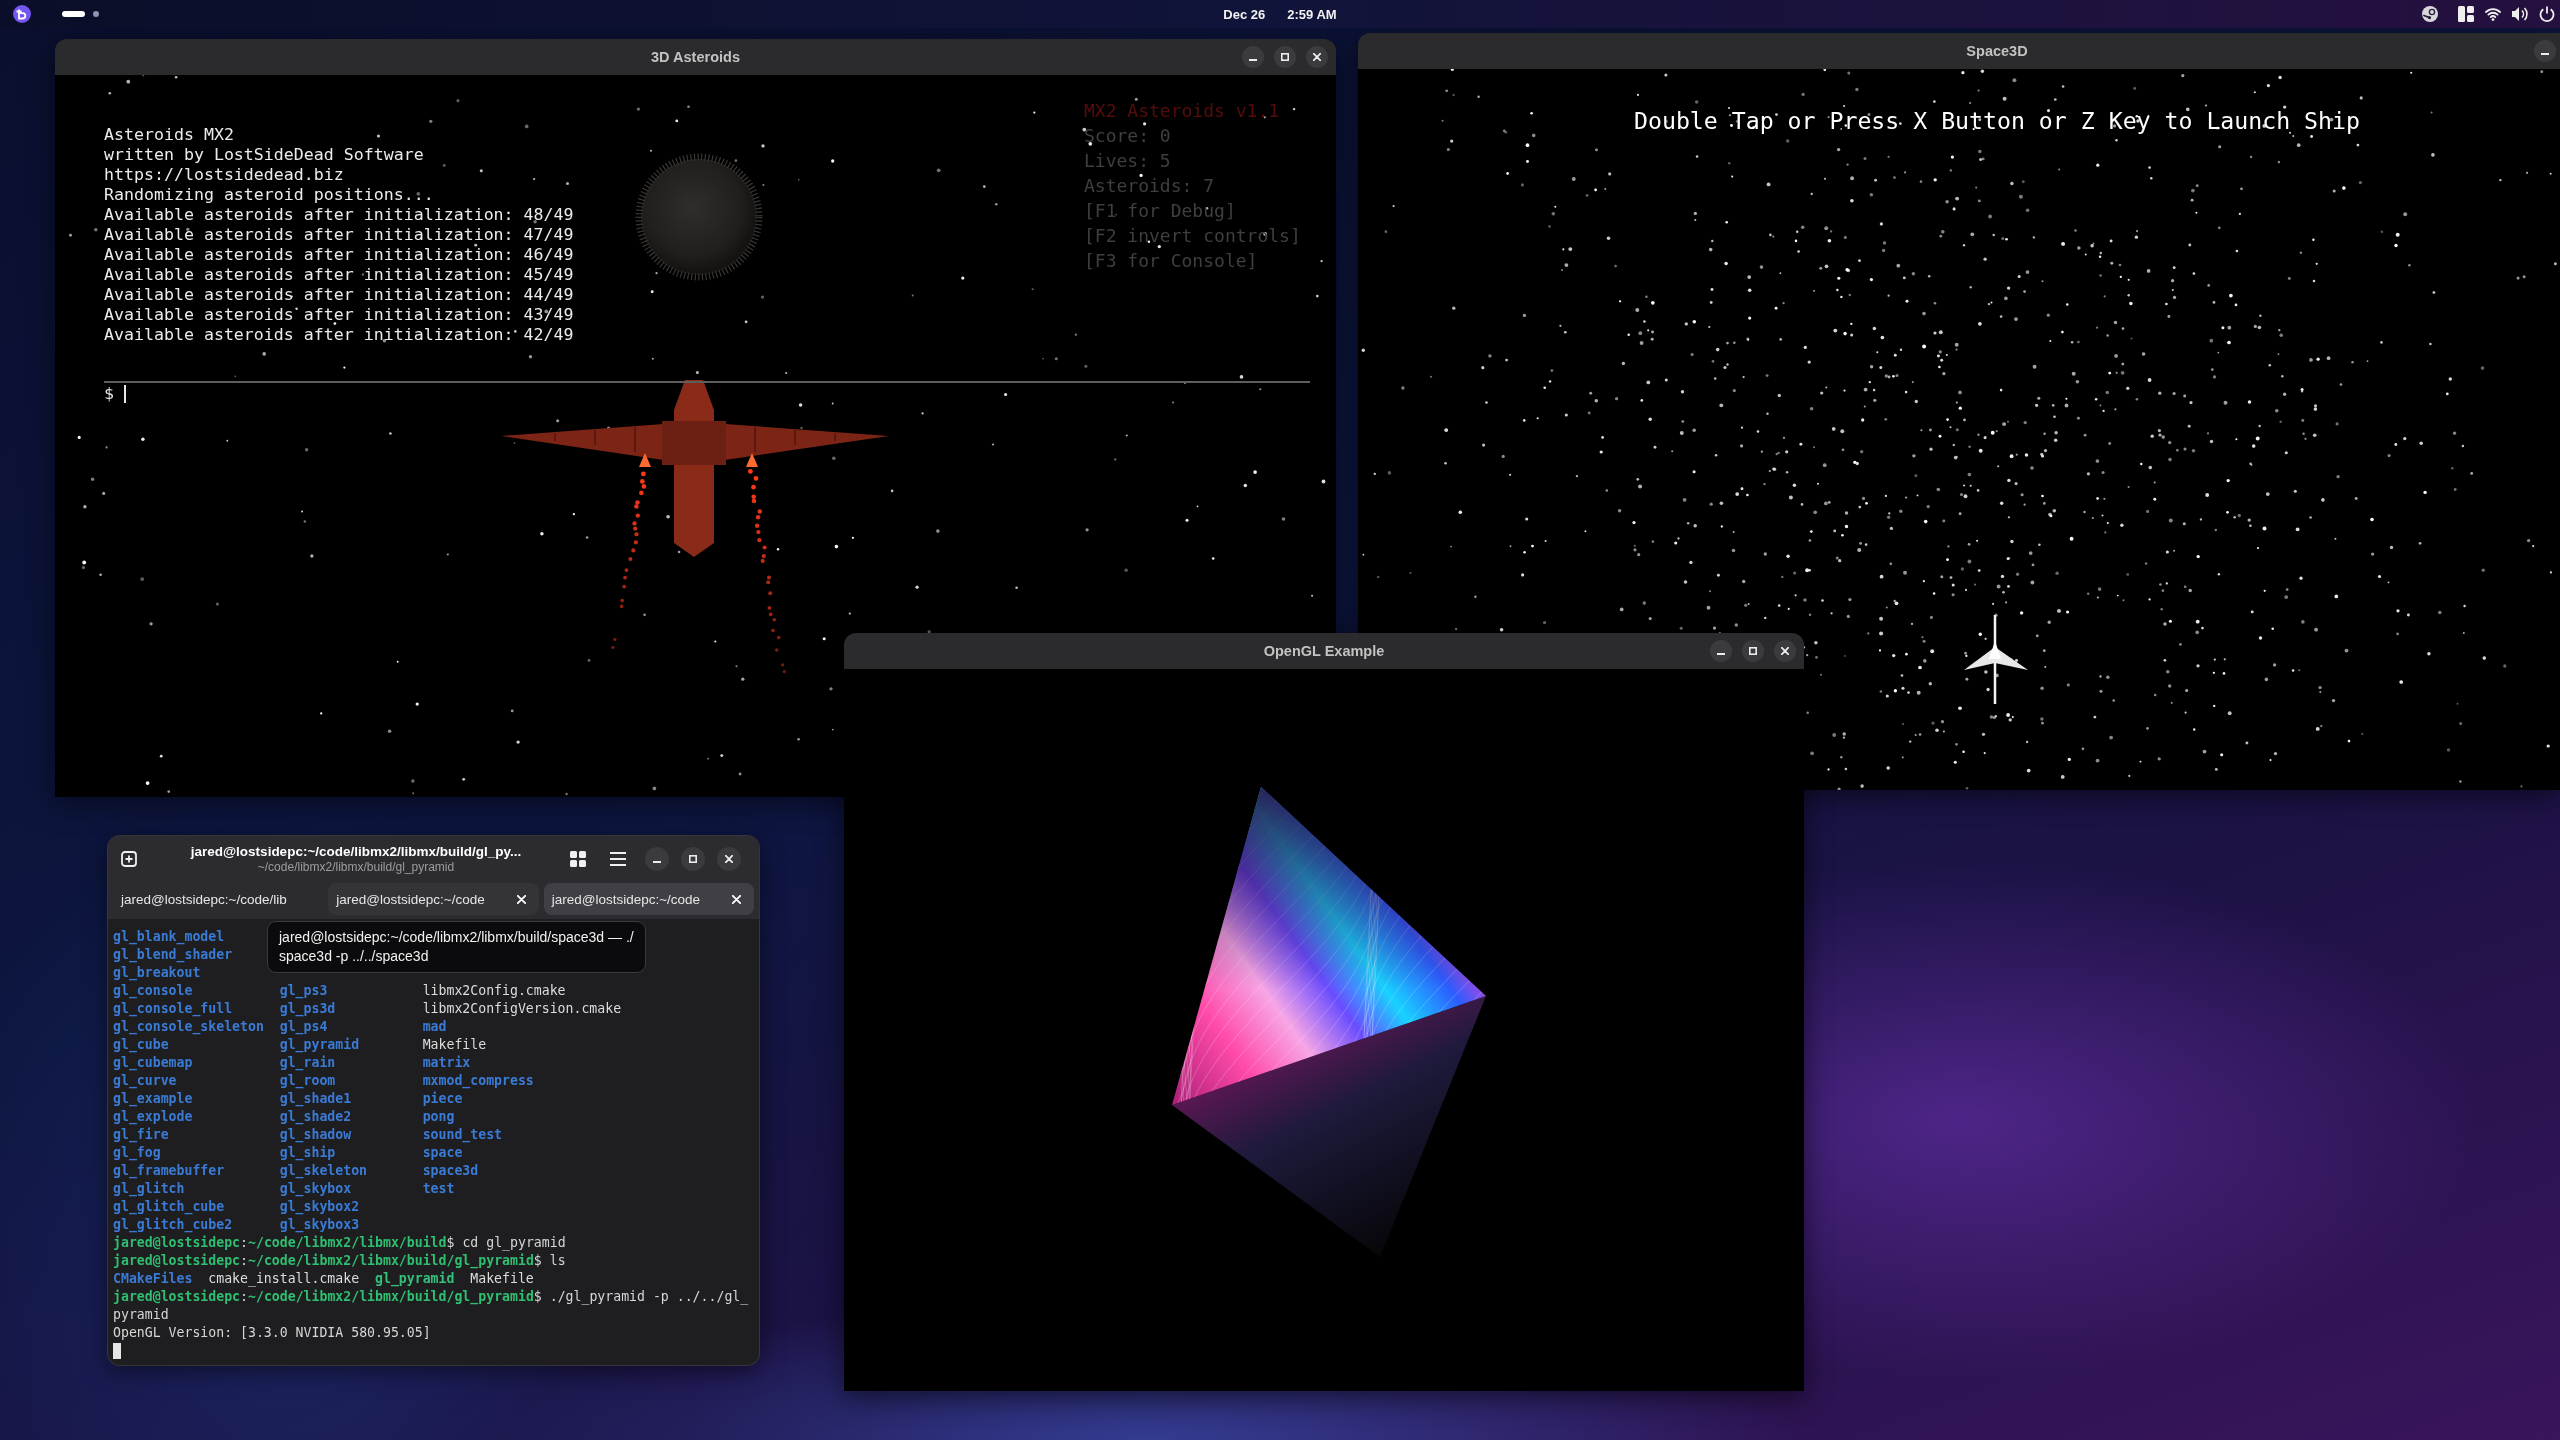  Describe the element at coordinates (356, 867) in the screenshot. I see `terminal-subtitle: ~/code/libmx2/libmx/build/gl_pyramid` at that location.